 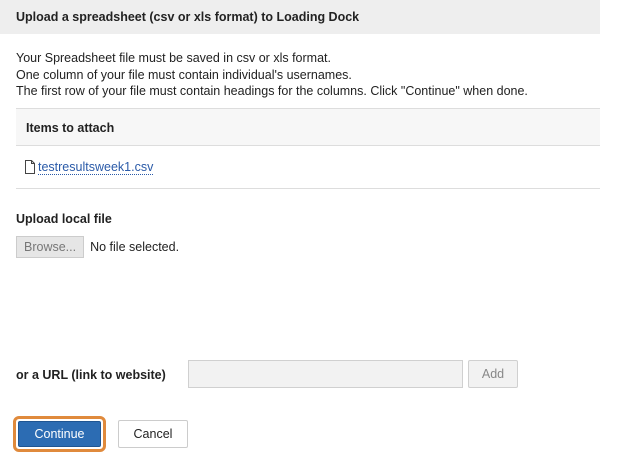 I want to click on continue-focus-ring: Continue, so click(x=59, y=434).